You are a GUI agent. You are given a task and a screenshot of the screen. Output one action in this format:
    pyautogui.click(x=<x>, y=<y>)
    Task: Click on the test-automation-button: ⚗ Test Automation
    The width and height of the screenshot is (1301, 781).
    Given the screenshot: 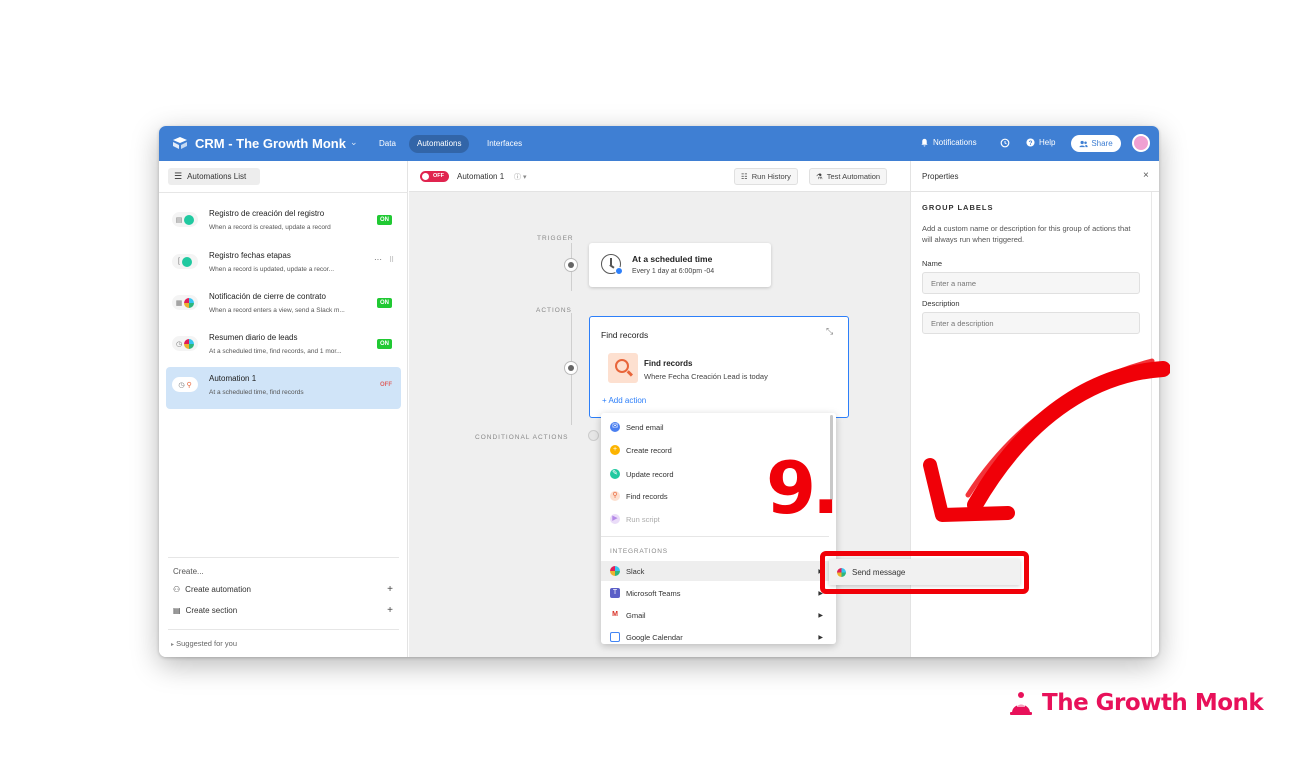 What is the action you would take?
    pyautogui.click(x=848, y=176)
    